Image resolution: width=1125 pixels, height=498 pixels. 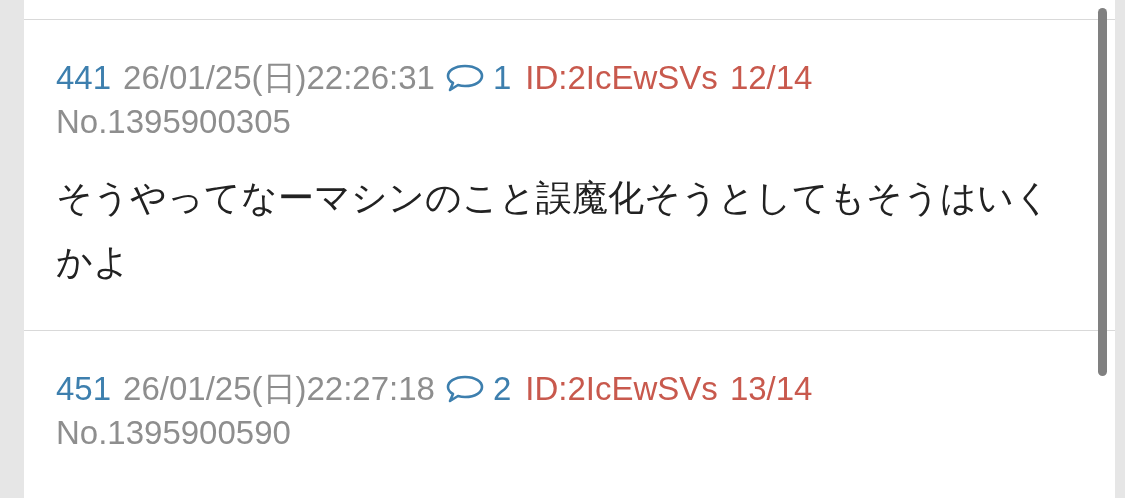 What do you see at coordinates (173, 432) in the screenshot?
I see `post-no: No.1395900590` at bounding box center [173, 432].